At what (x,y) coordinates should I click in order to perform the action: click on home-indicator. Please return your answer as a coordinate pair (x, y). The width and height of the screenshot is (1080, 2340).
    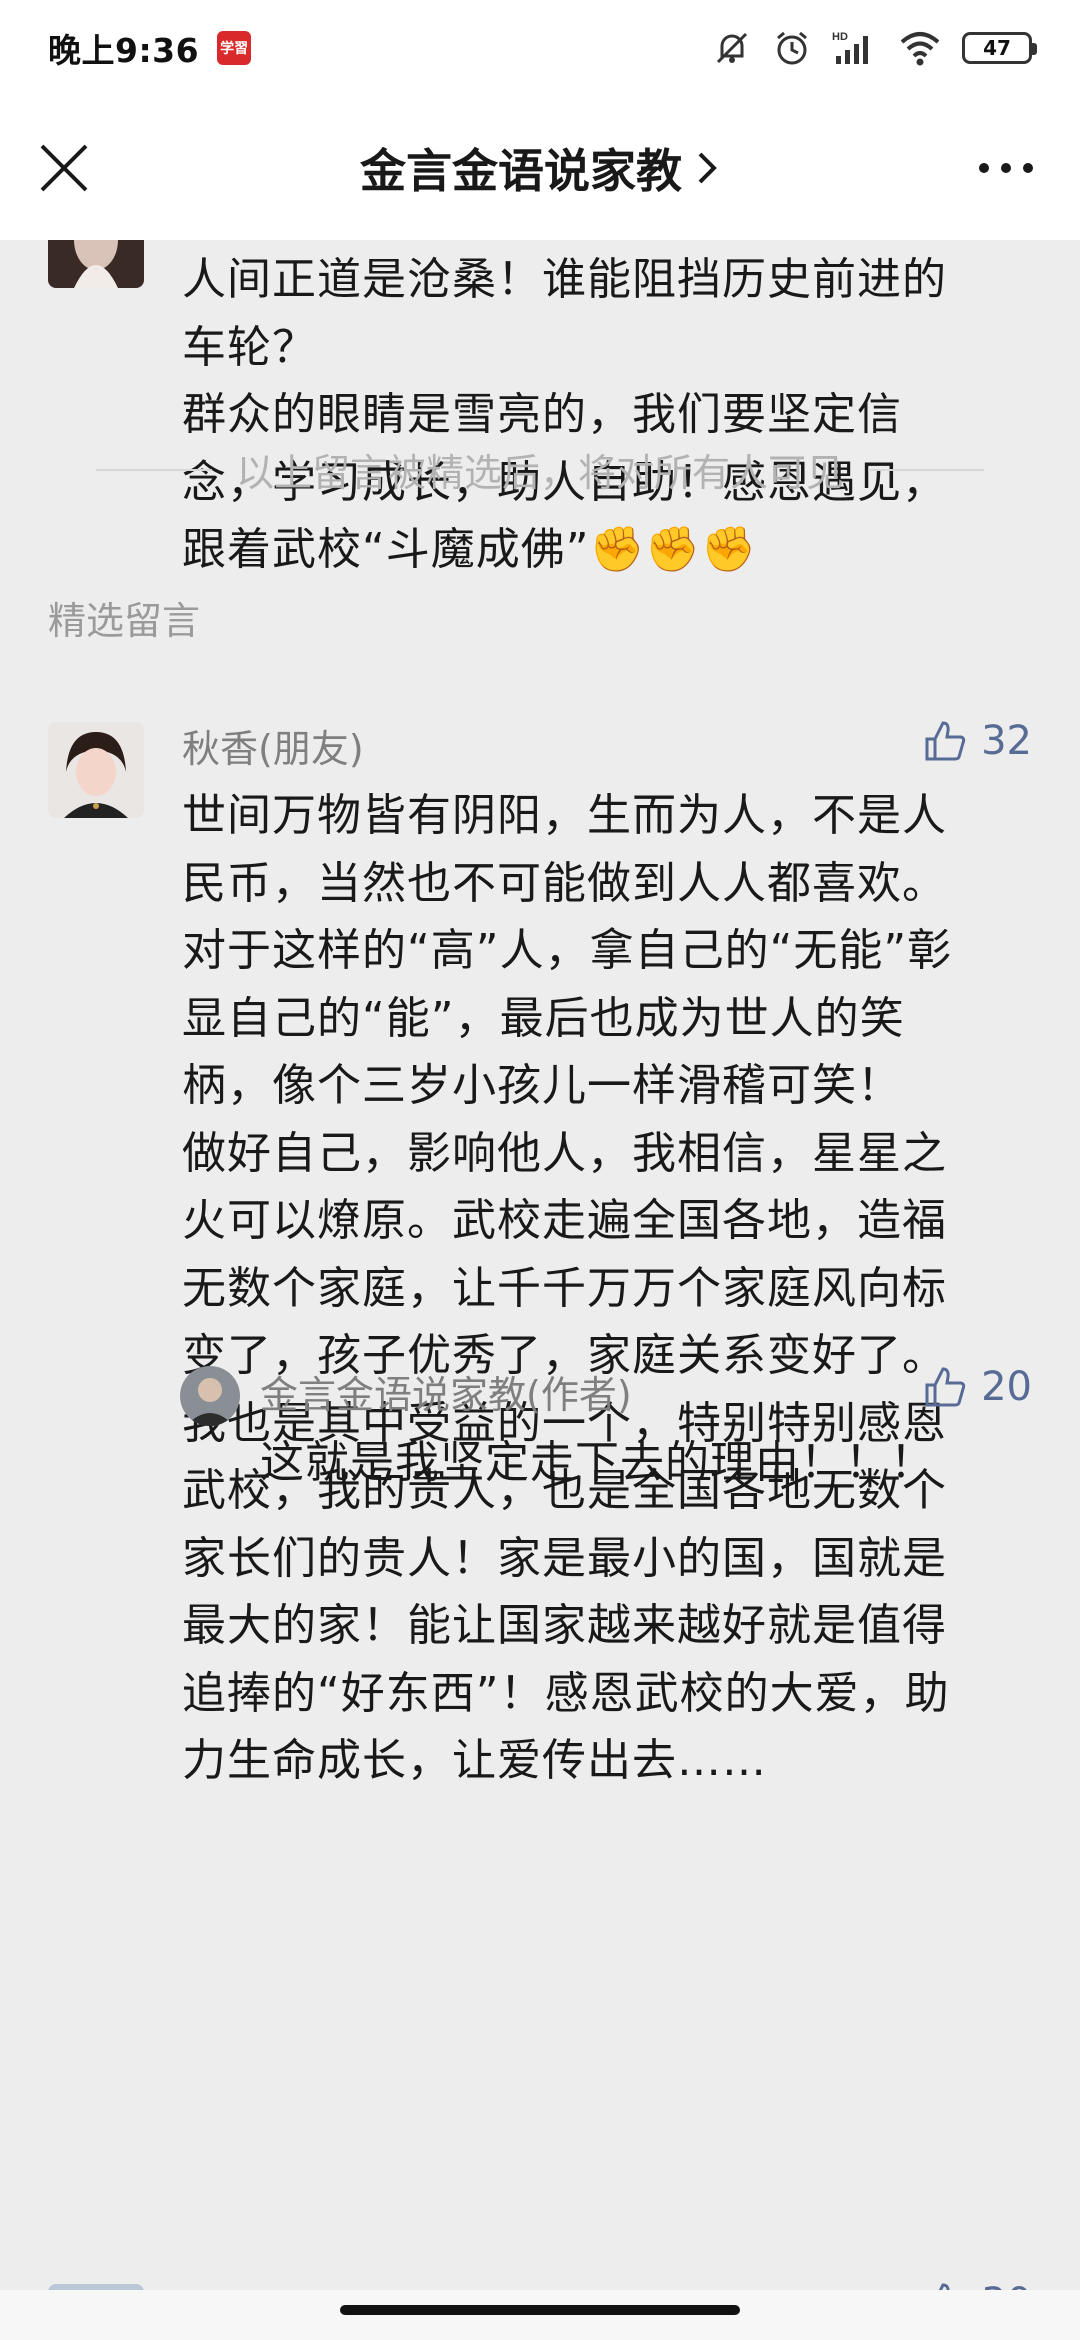
    Looking at the image, I should click on (540, 2310).